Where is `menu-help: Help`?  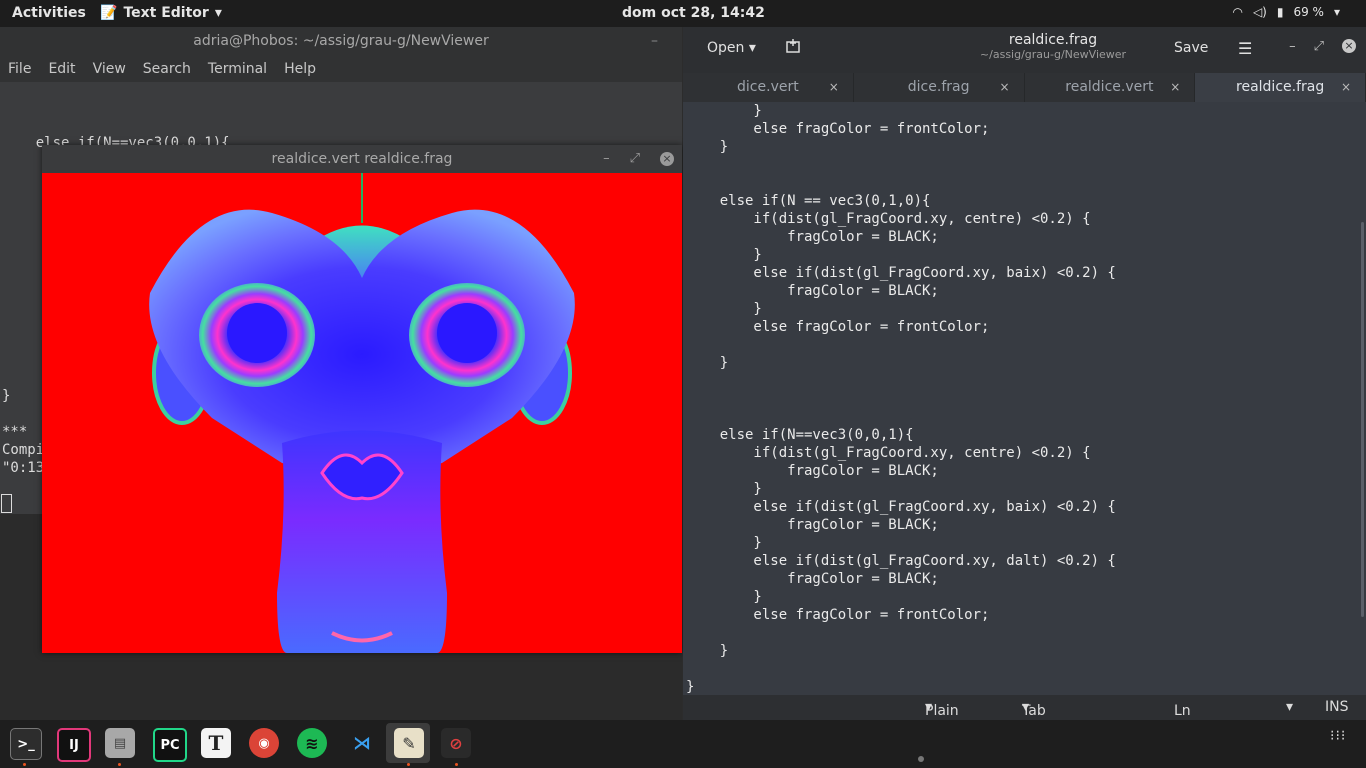 menu-help: Help is located at coordinates (300, 69).